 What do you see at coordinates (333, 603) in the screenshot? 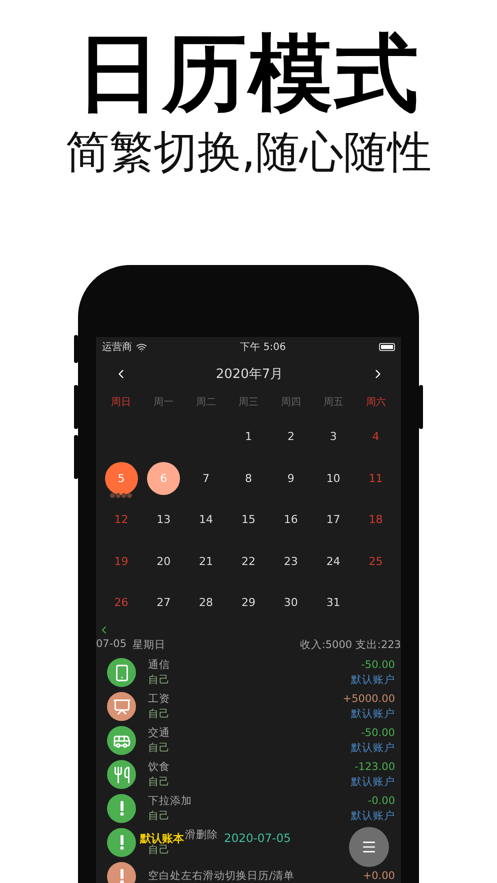
I see `calendar-day: 31` at bounding box center [333, 603].